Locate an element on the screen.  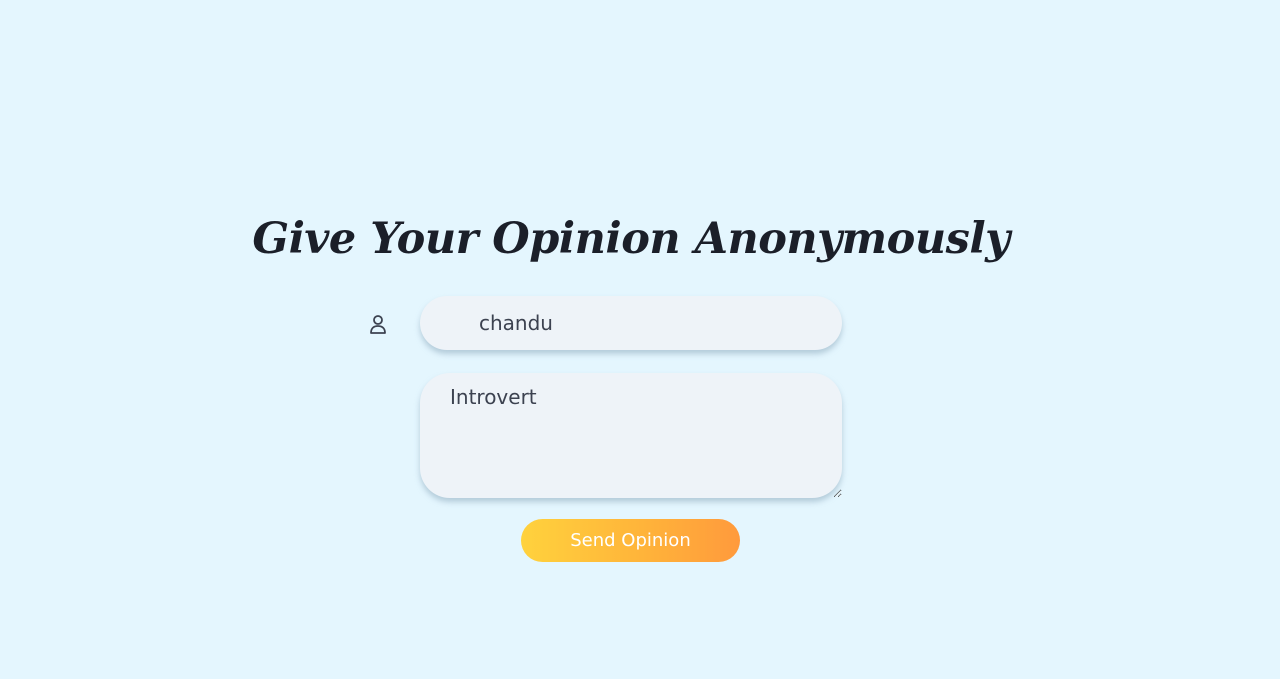
opinion-textarea: Introvert is located at coordinates (631, 435).